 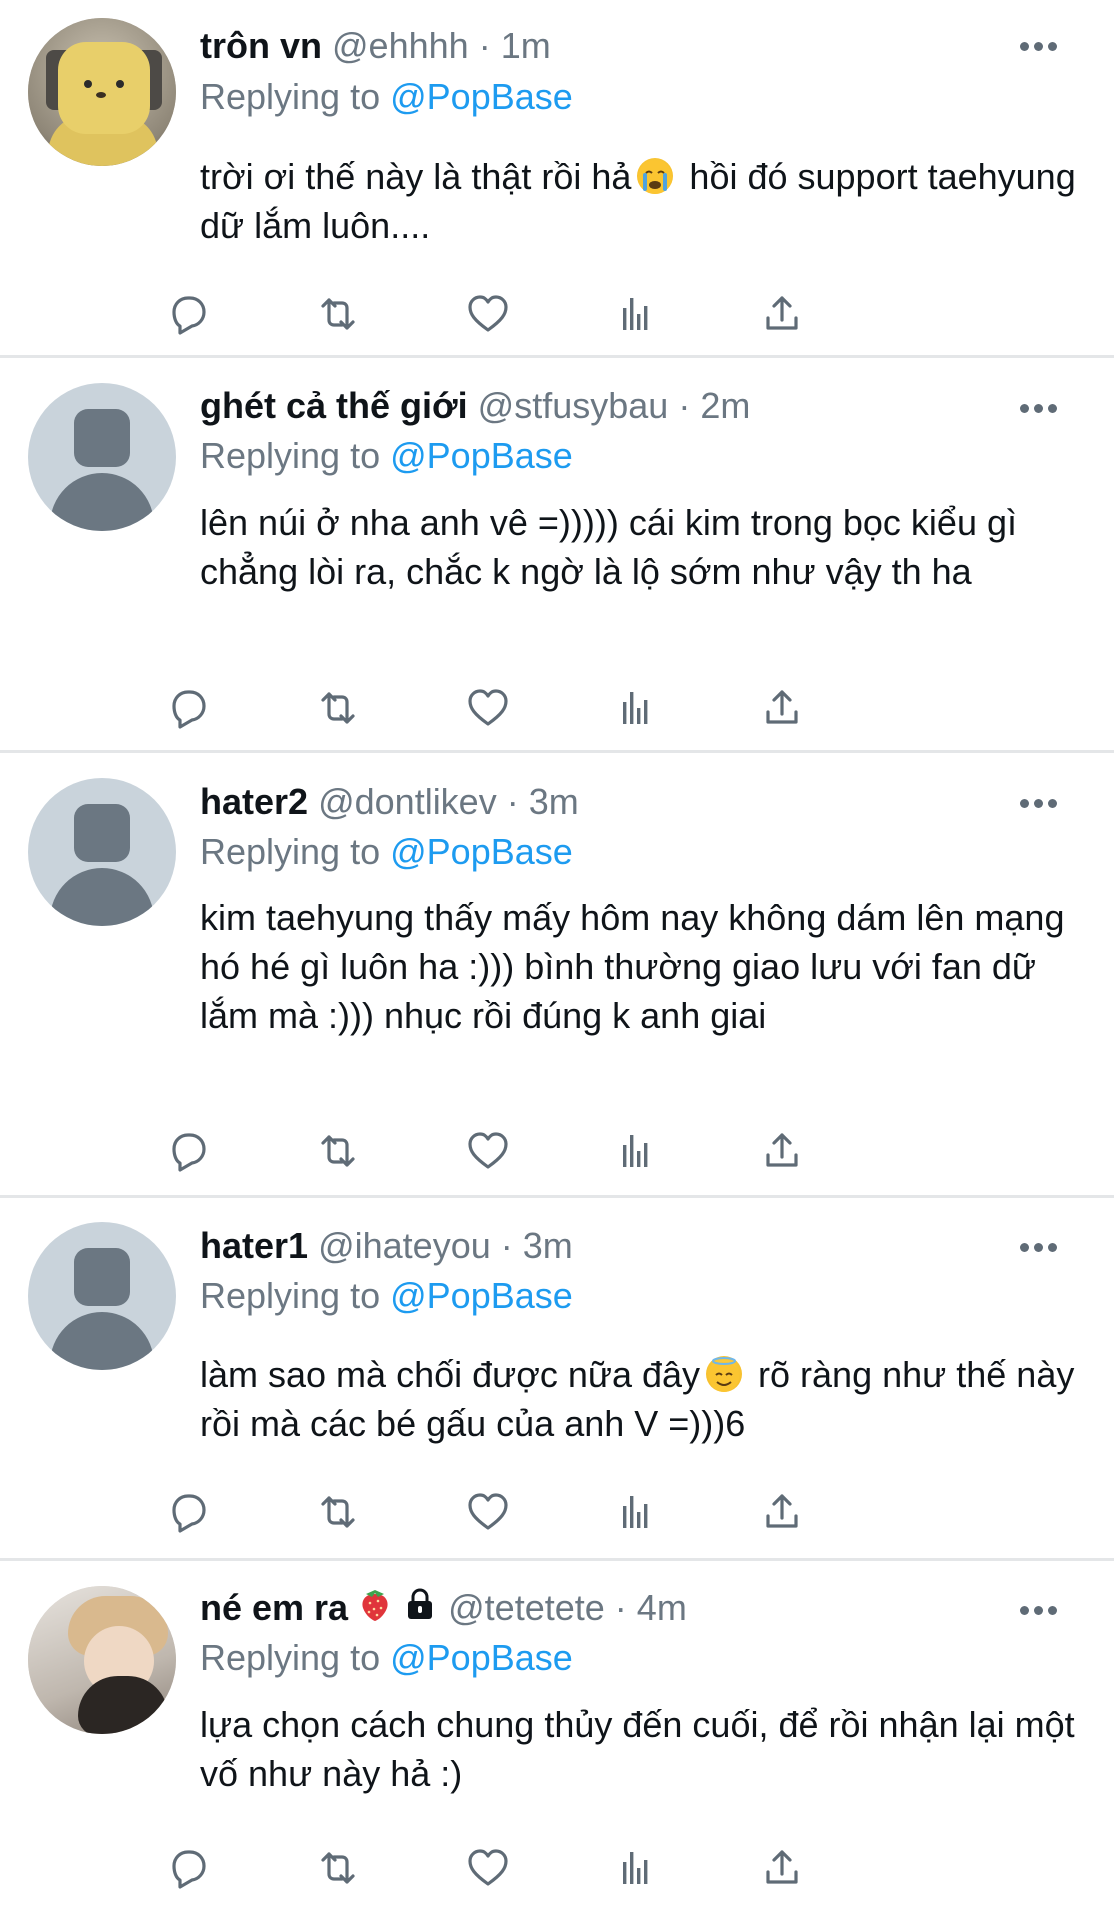 What do you see at coordinates (662, 1607) in the screenshot?
I see `timestamp: 4m` at bounding box center [662, 1607].